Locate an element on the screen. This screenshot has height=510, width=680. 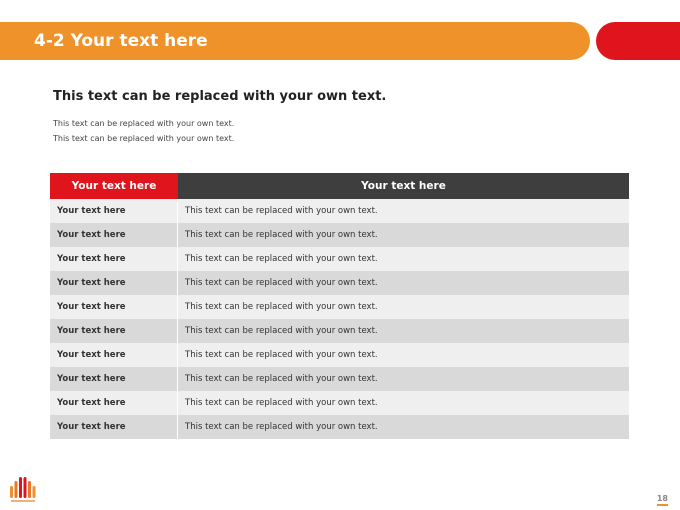
decorative-red-bar is located at coordinates (638, 41).